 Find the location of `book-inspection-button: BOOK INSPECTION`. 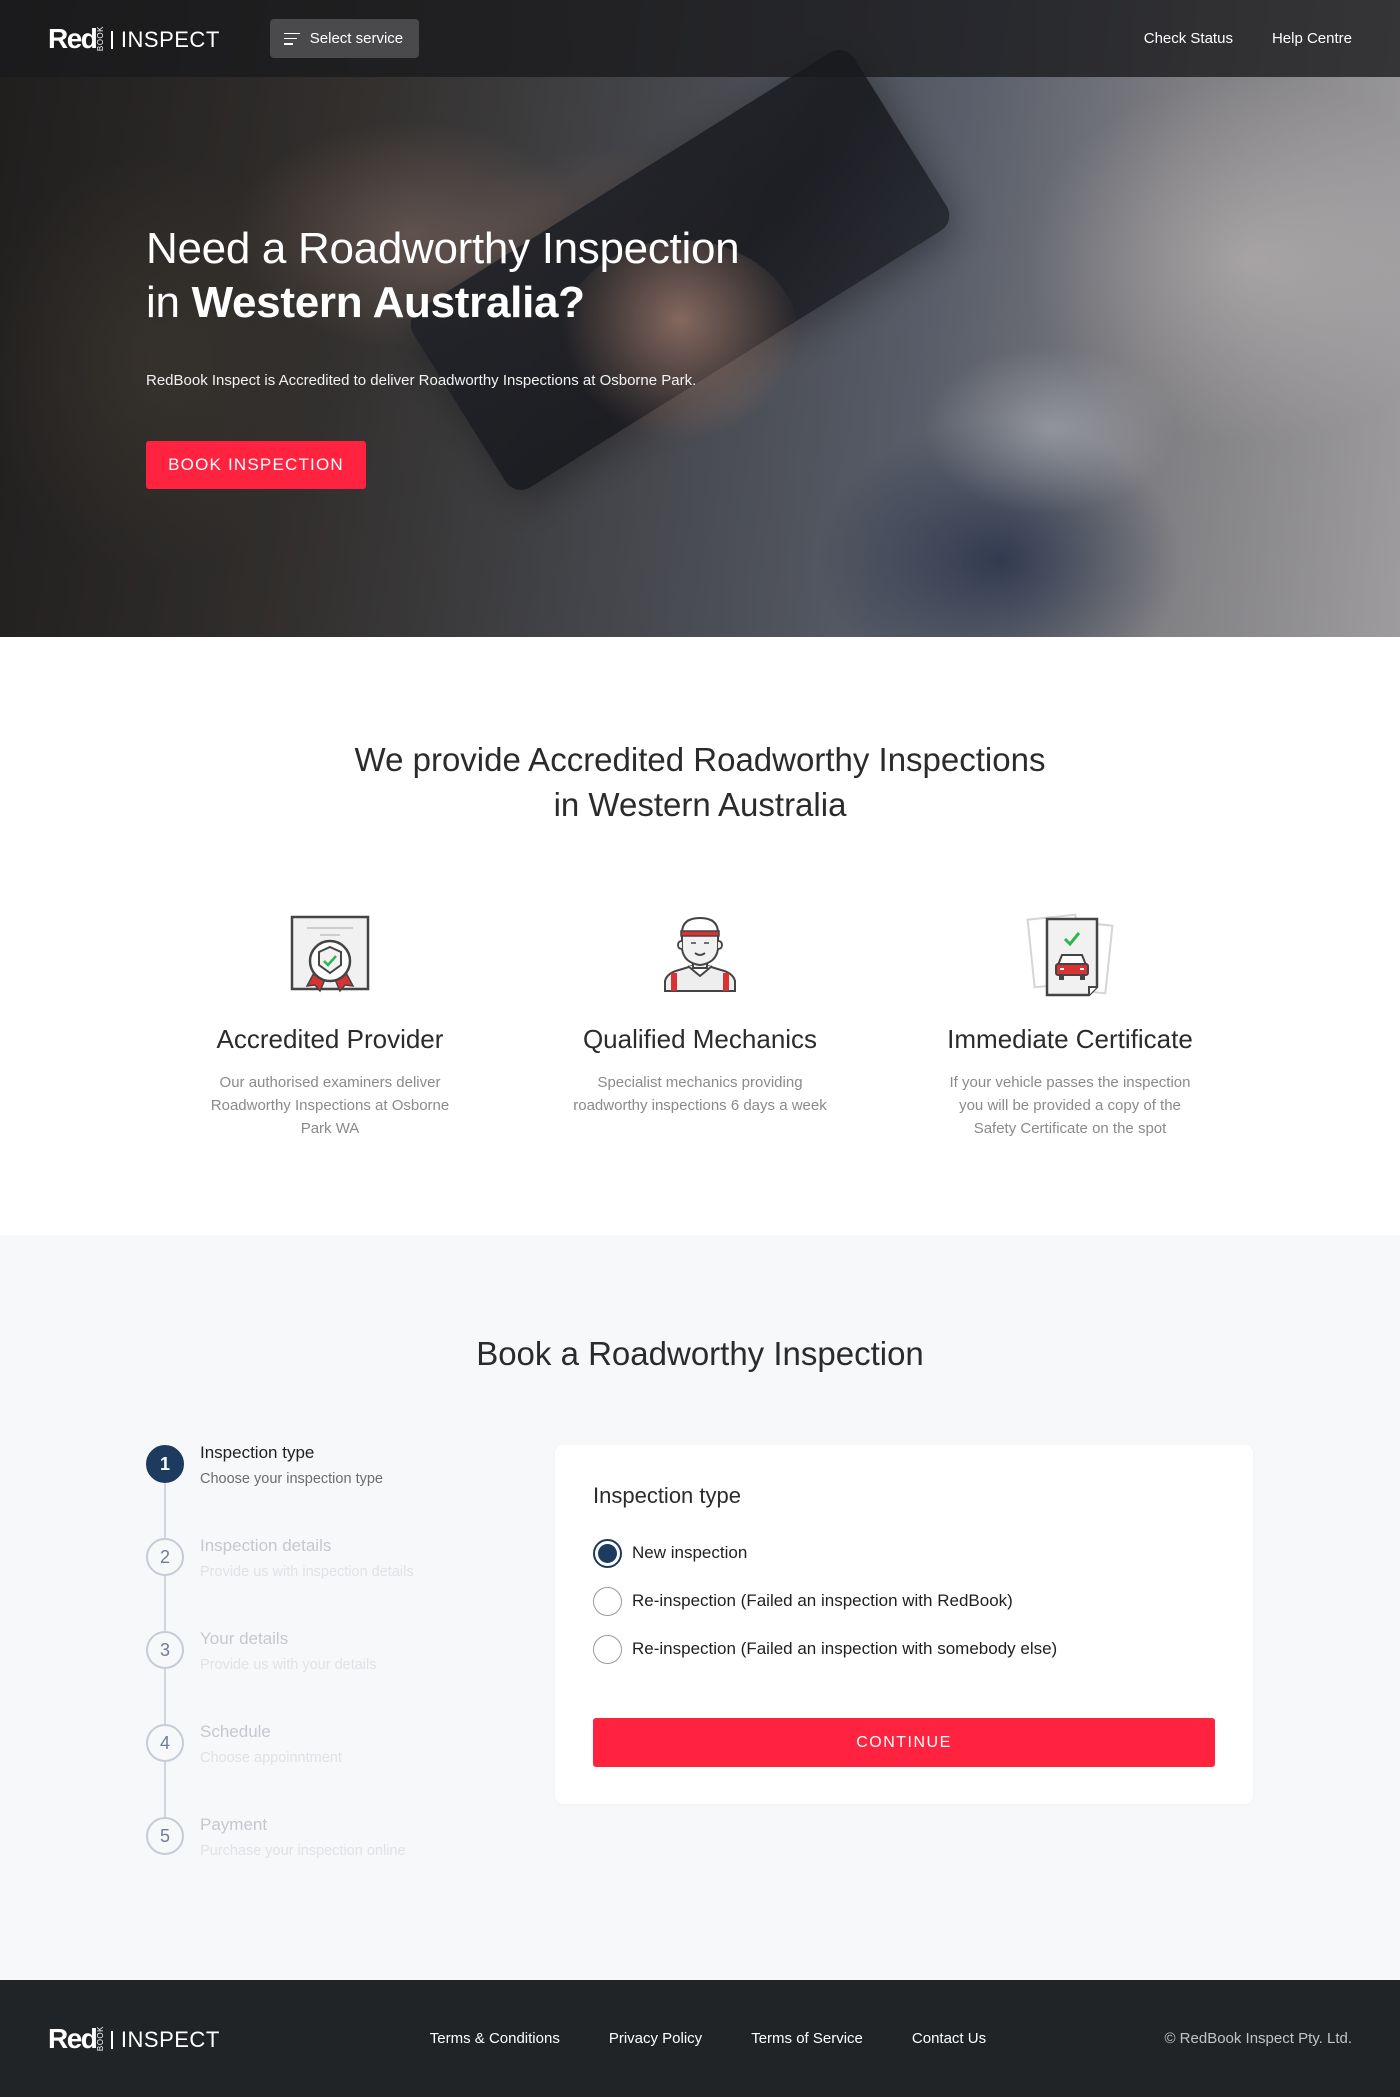

book-inspection-button: BOOK INSPECTION is located at coordinates (256, 465).